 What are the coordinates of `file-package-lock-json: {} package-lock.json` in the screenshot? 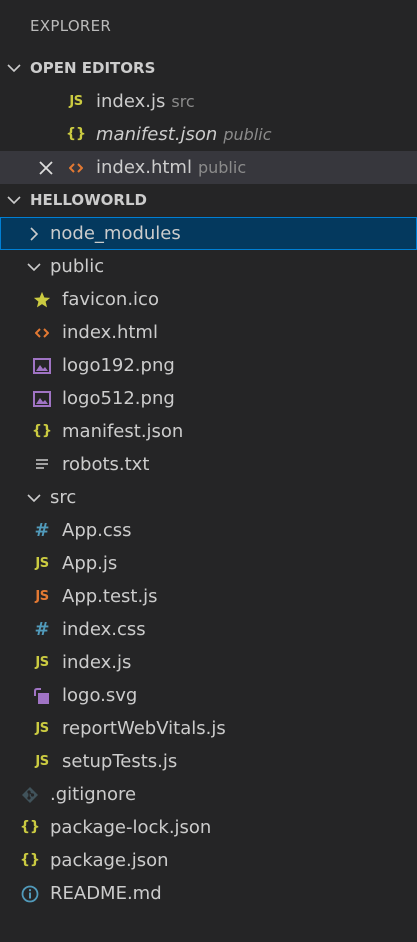 It's located at (208, 827).